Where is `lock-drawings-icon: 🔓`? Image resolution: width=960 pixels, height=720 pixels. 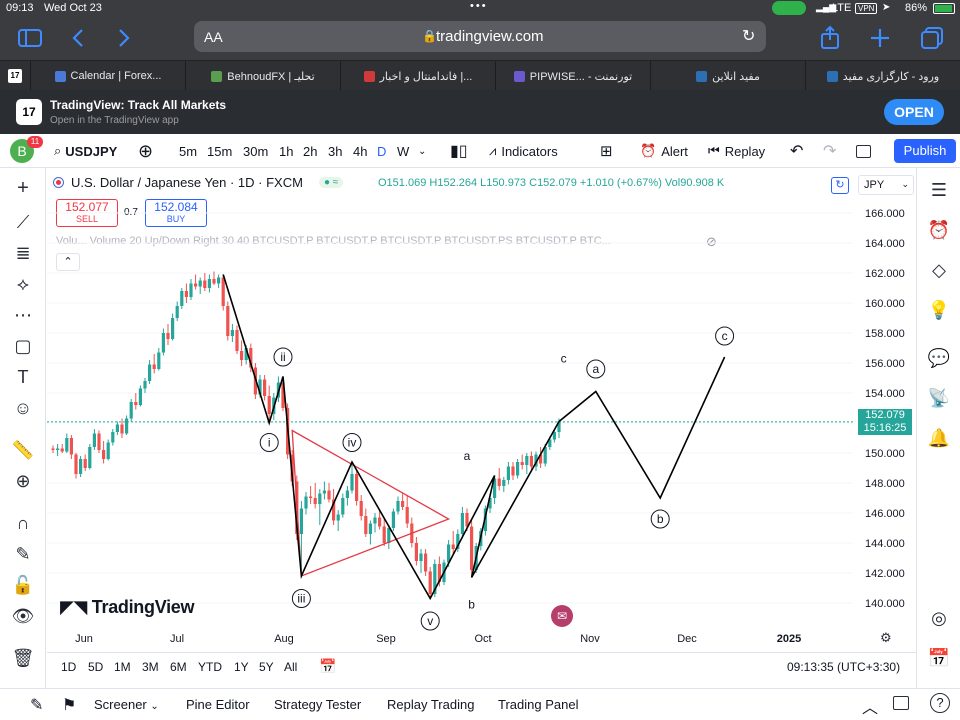 lock-drawings-icon: 🔓 is located at coordinates (23, 585).